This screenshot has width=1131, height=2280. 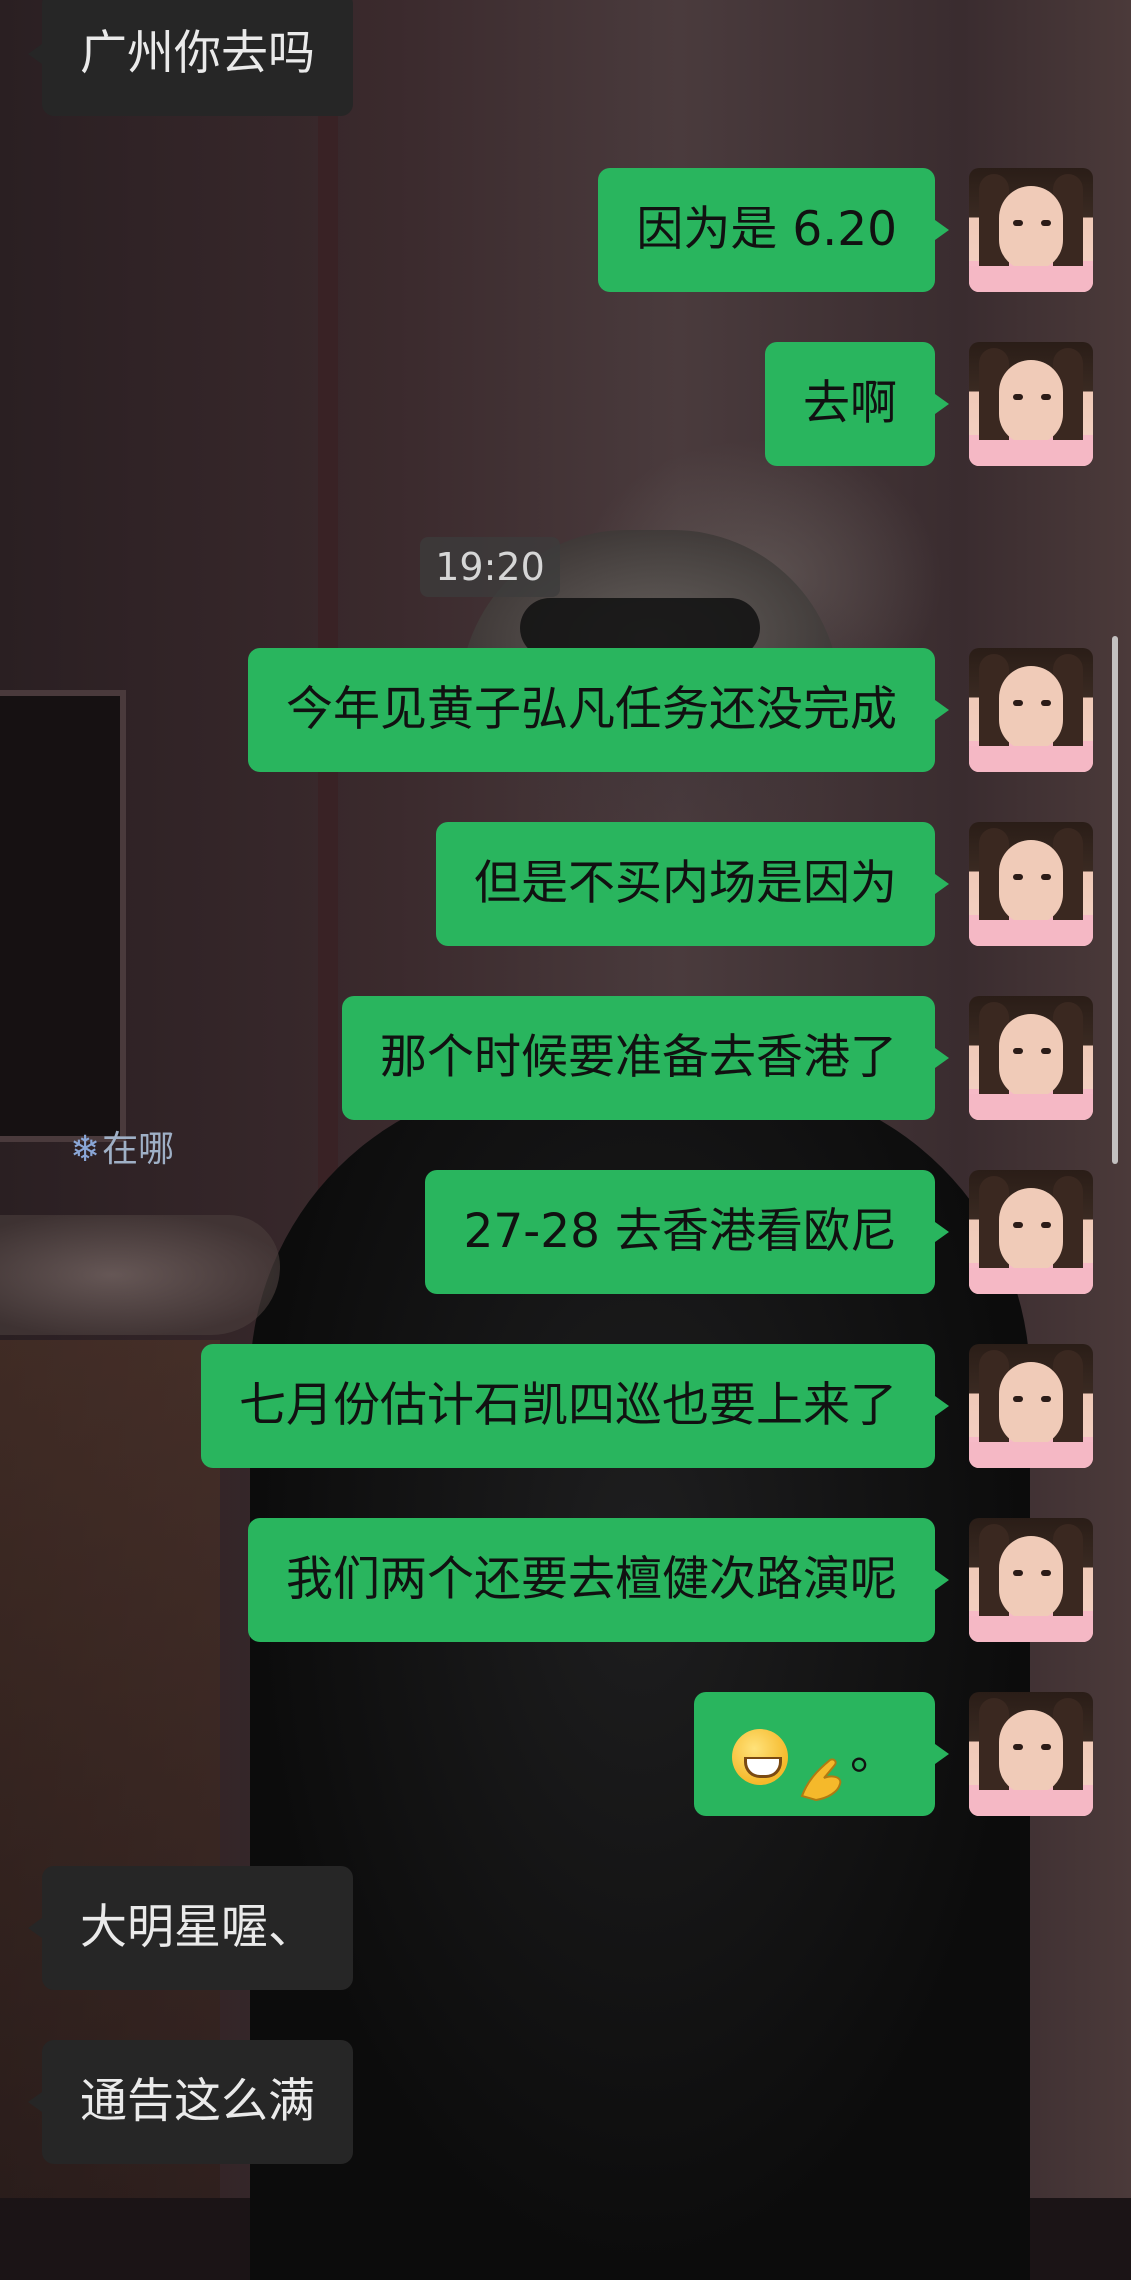 I want to click on message-bubble-sent: 。, so click(x=821, y=1754).